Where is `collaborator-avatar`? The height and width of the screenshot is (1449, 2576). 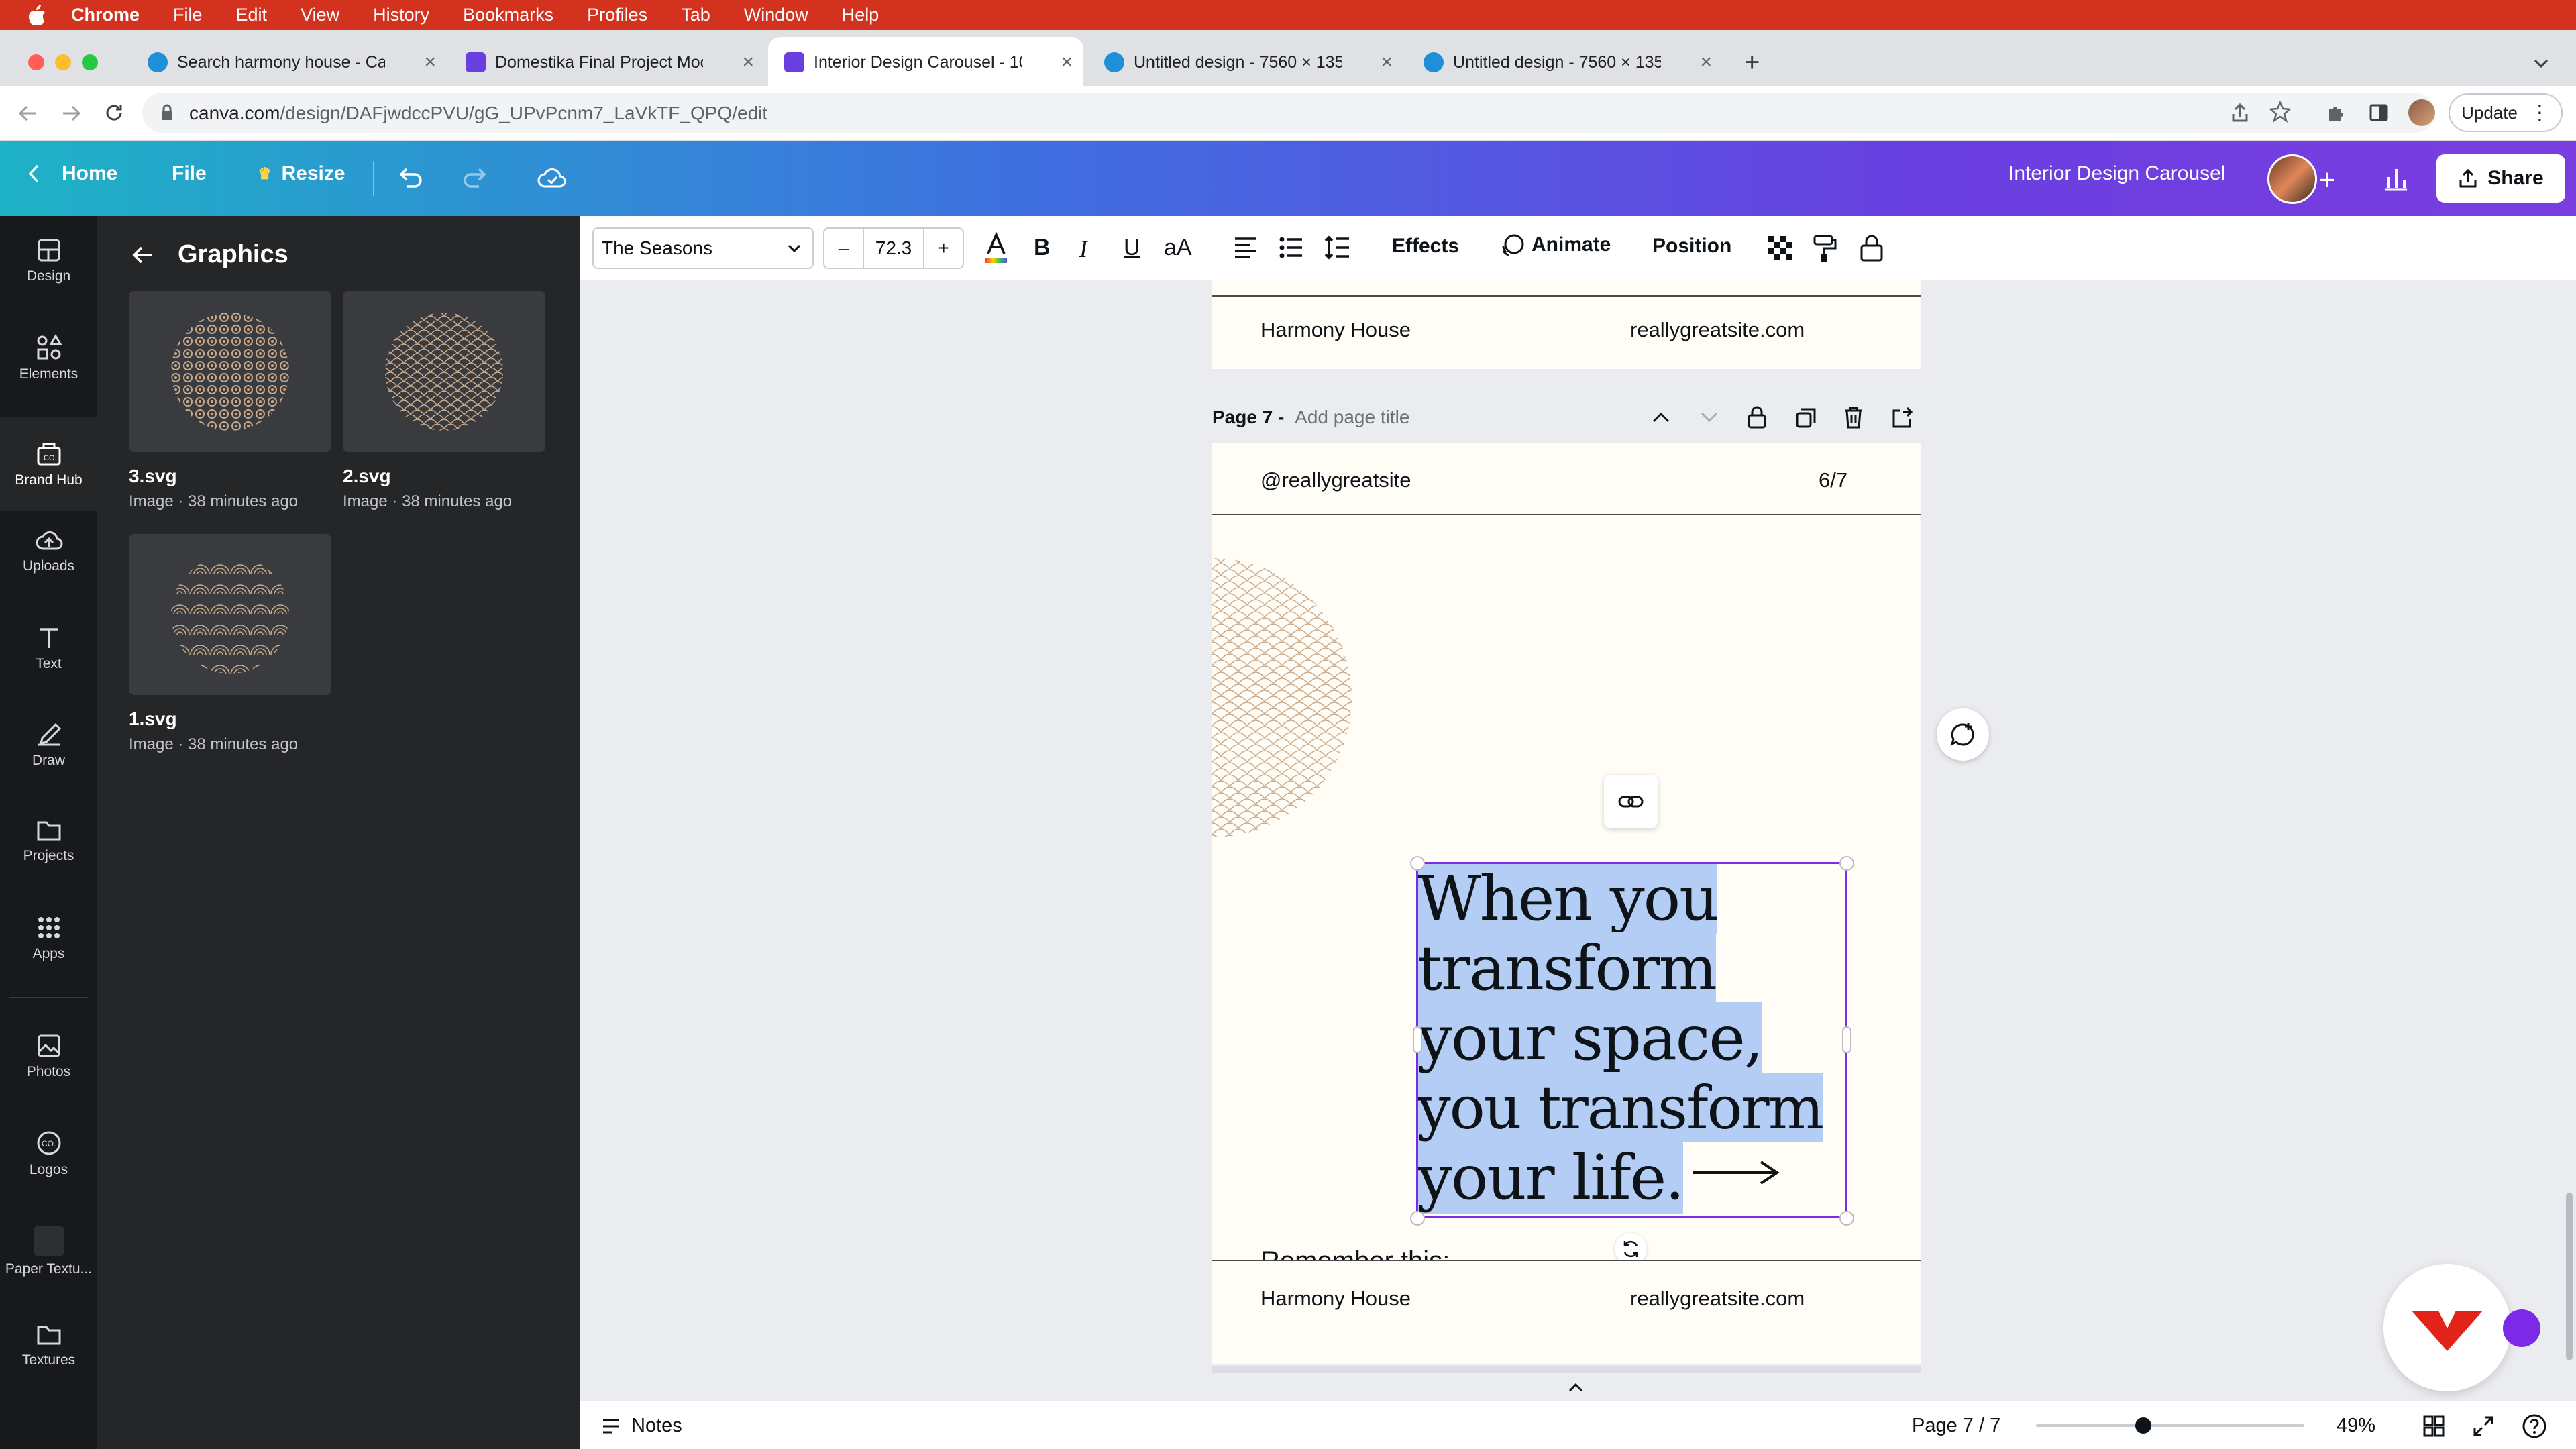
collaborator-avatar is located at coordinates (2292, 179).